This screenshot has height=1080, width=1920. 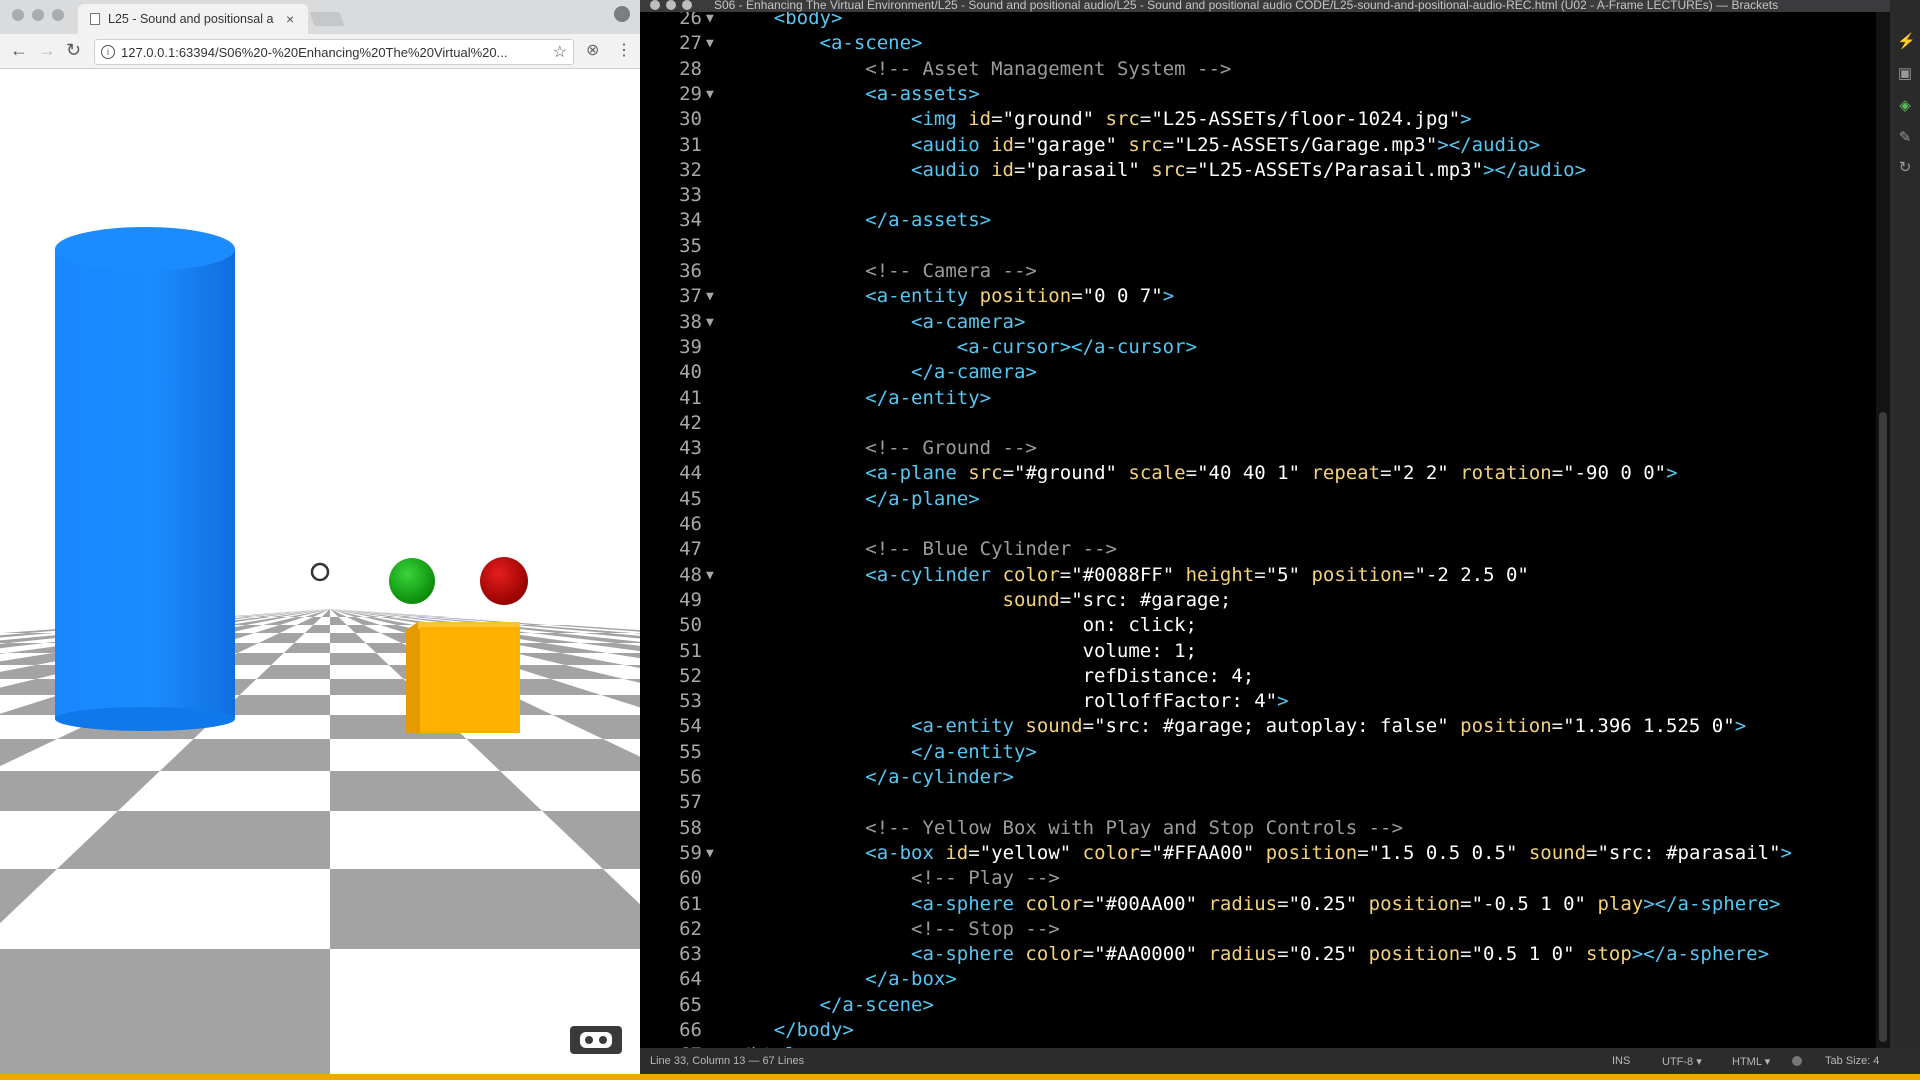 I want to click on code-line: 34 </a-assets>, so click(x=1258, y=220).